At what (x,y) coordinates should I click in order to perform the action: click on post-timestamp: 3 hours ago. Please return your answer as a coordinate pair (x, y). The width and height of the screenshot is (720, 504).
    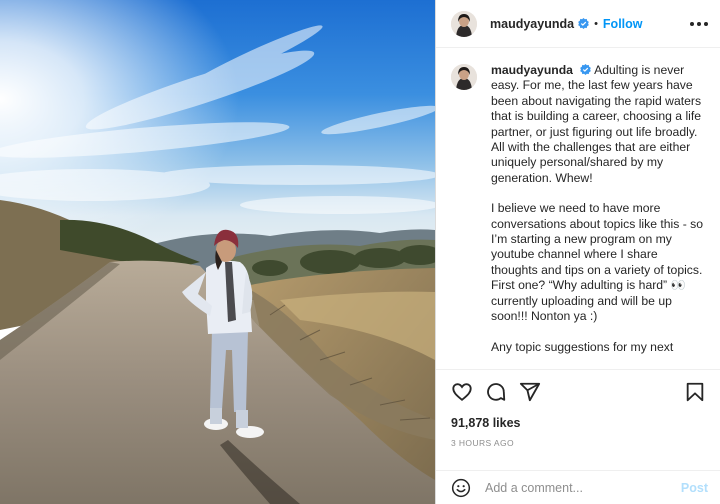
    Looking at the image, I should click on (578, 443).